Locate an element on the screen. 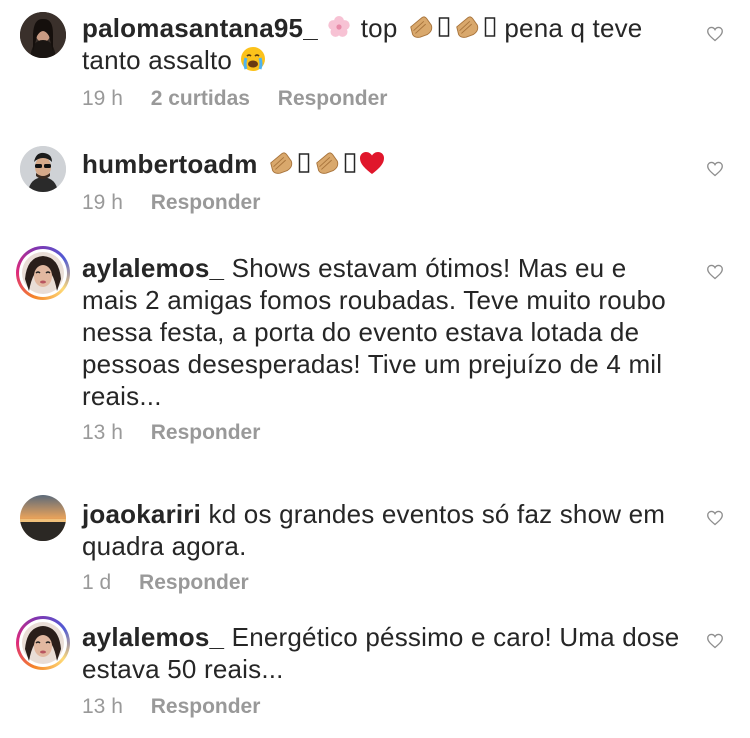 Image resolution: width=750 pixels, height=738 pixels. comment-meta: 19 h 2 curtidas Responder is located at coordinates (234, 99).